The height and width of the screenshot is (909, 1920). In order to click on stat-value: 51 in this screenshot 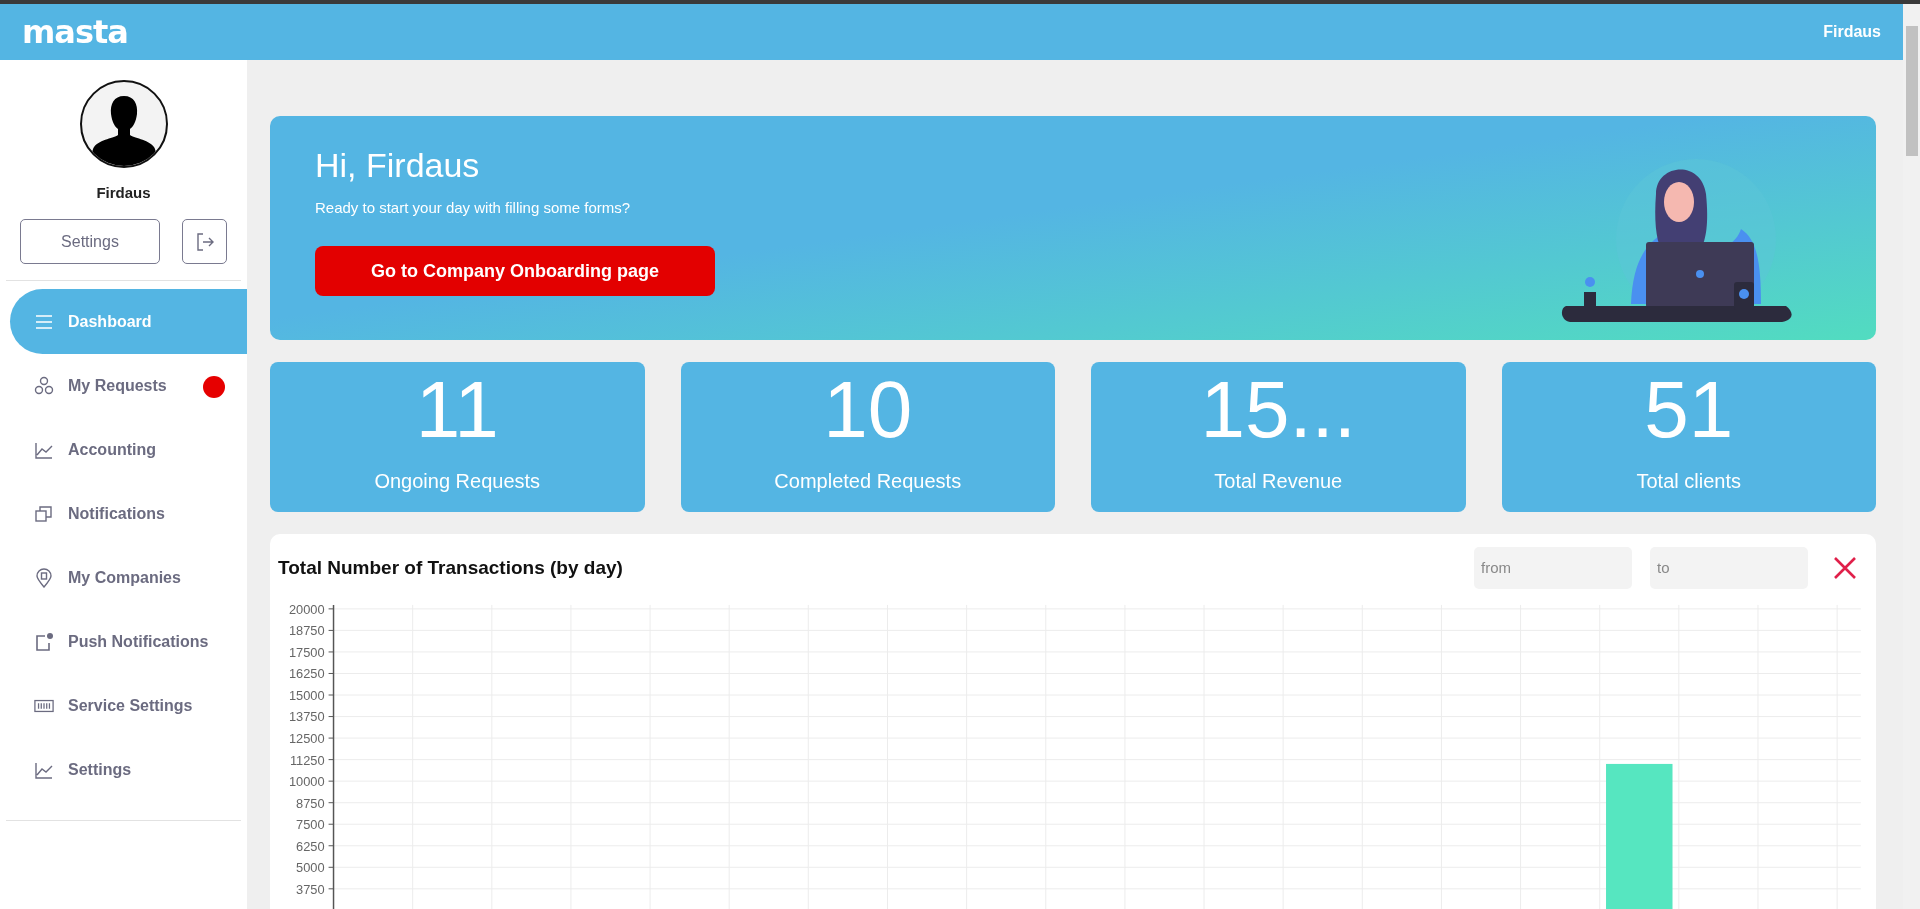, I will do `click(1689, 410)`.